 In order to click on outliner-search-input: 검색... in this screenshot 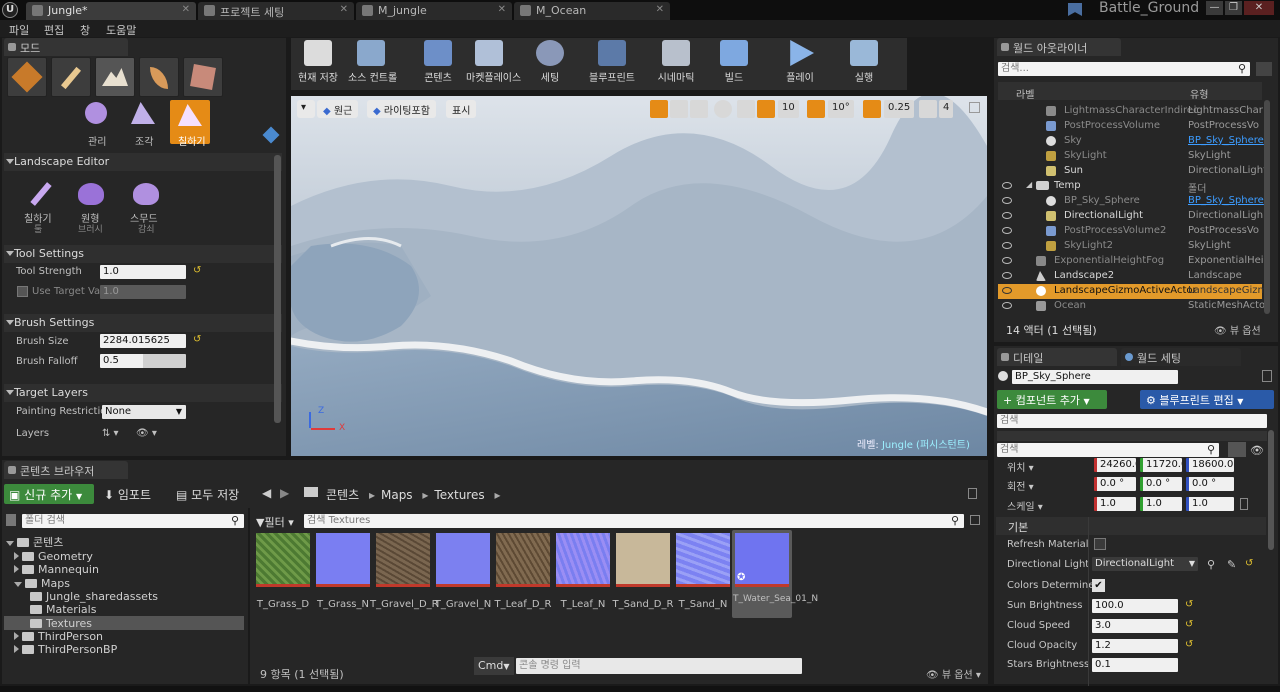, I will do `click(1124, 69)`.